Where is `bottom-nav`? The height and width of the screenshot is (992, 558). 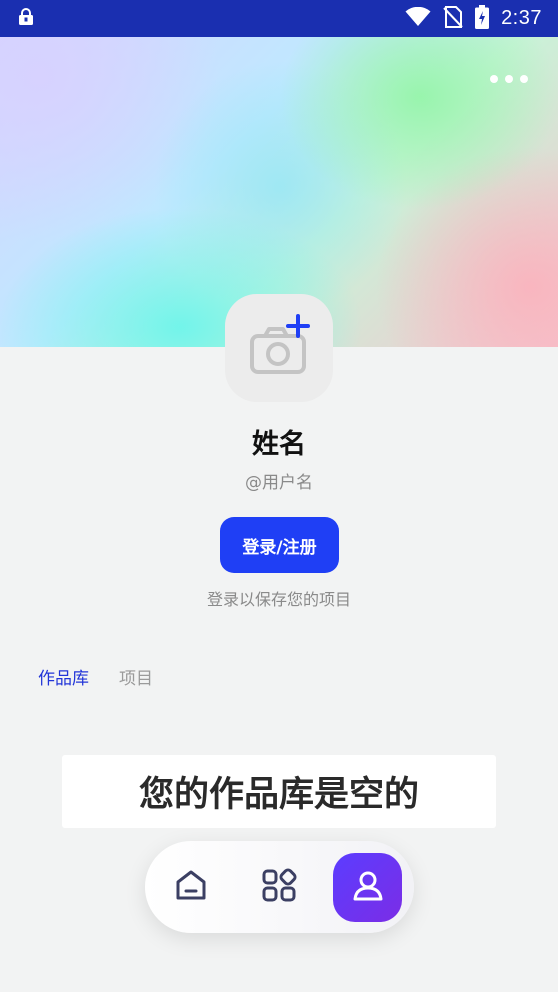 bottom-nav is located at coordinates (279, 887).